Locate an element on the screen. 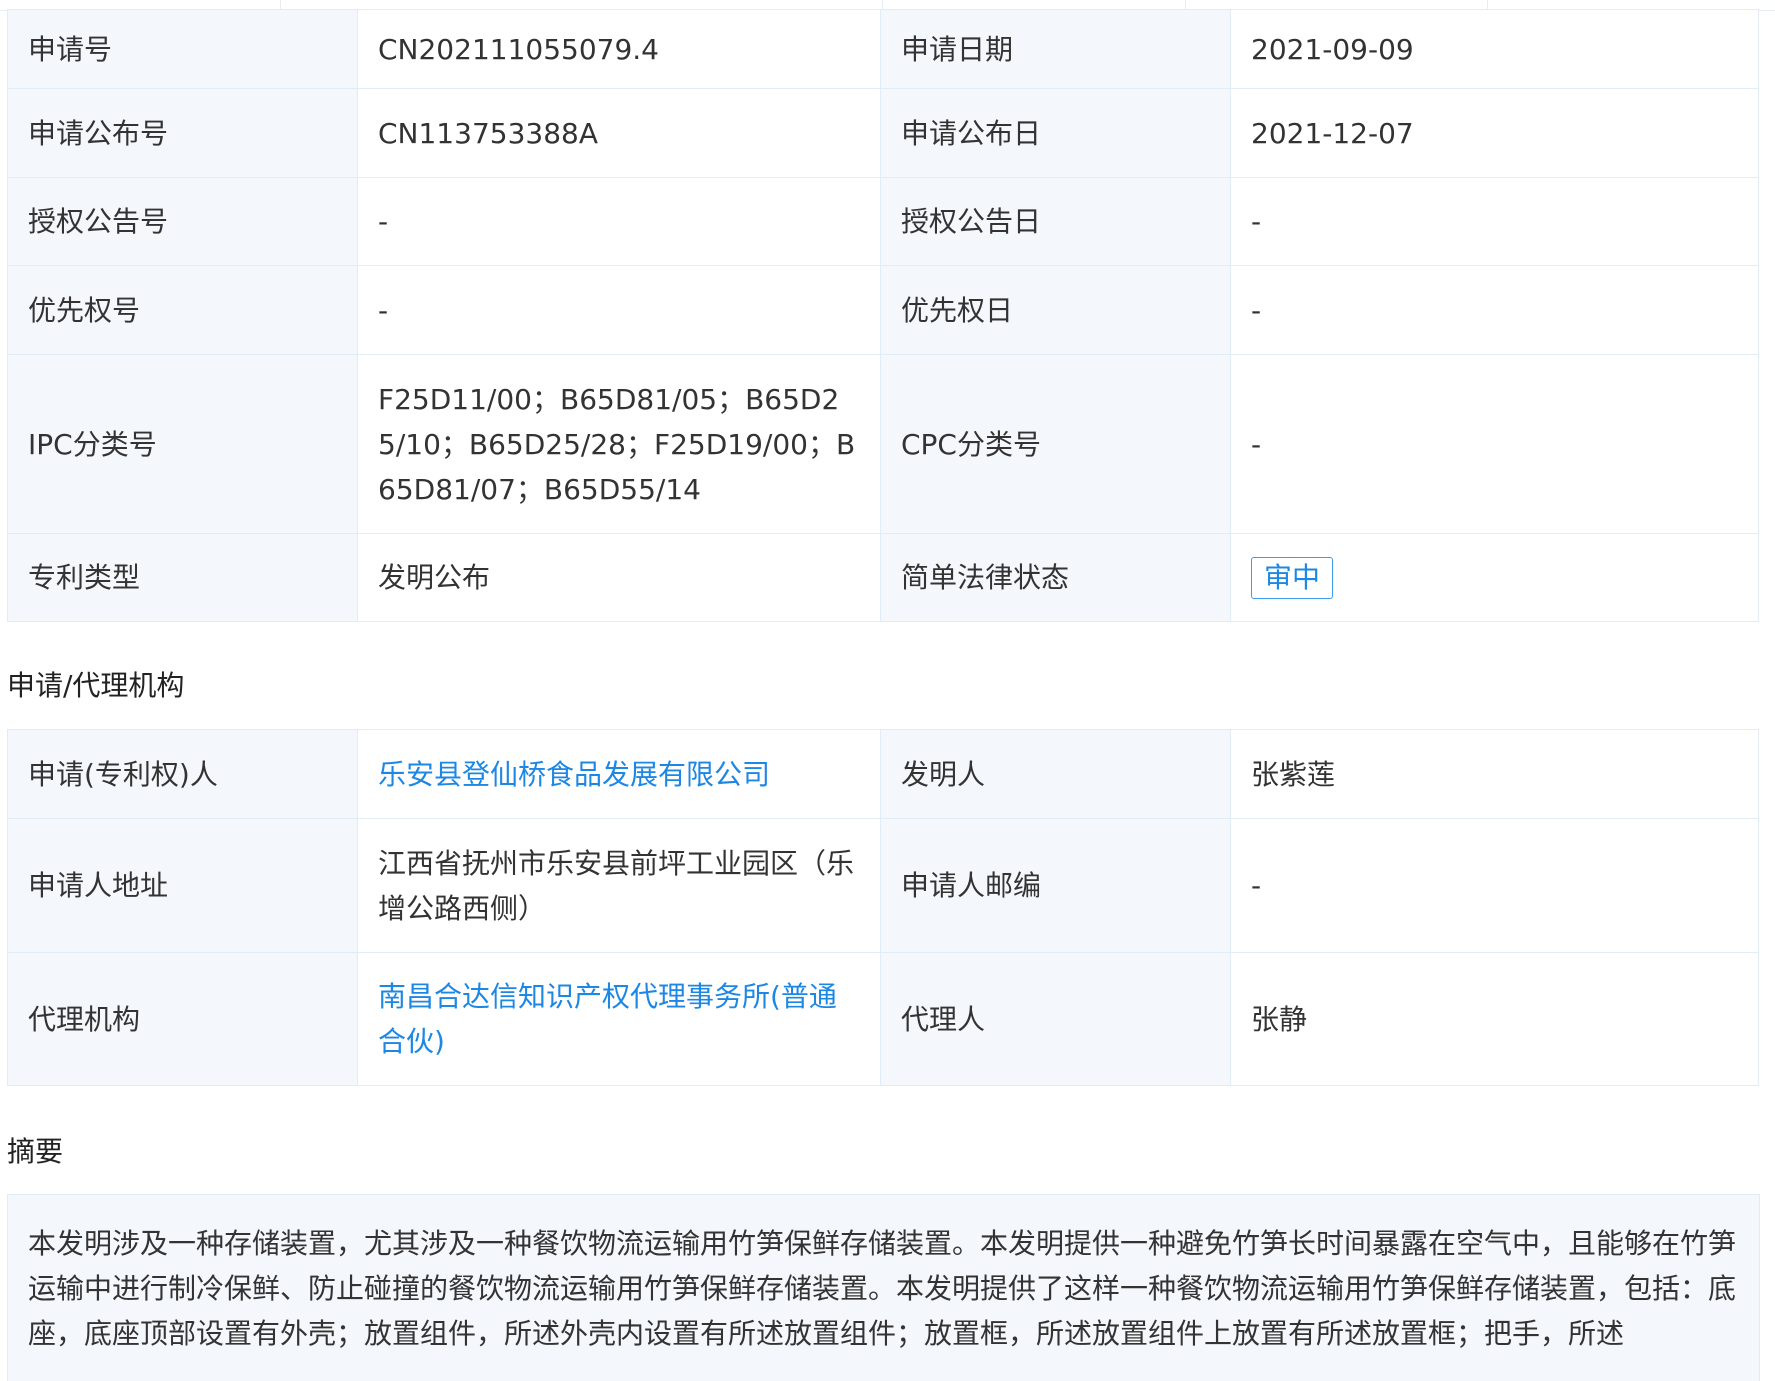  label-agent: 代理人 is located at coordinates (1055, 1019).